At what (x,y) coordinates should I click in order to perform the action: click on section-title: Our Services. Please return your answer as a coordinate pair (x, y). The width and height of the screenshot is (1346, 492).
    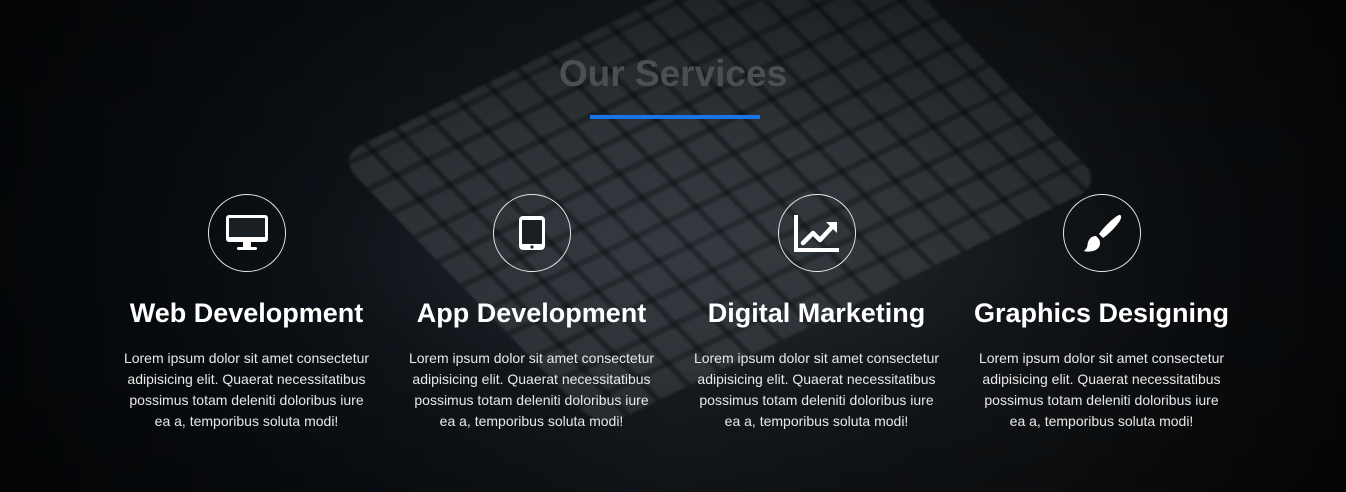
    Looking at the image, I should click on (673, 73).